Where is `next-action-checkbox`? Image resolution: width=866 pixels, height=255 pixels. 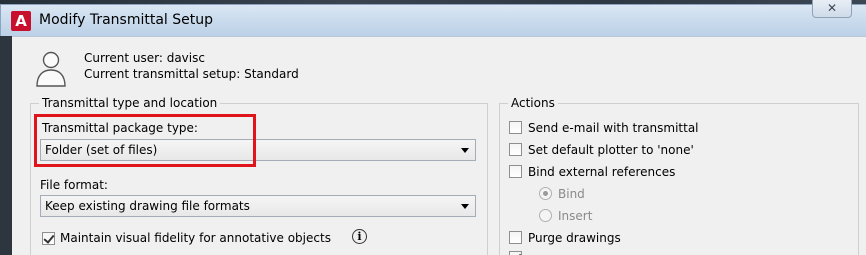 next-action-checkbox is located at coordinates (515, 253).